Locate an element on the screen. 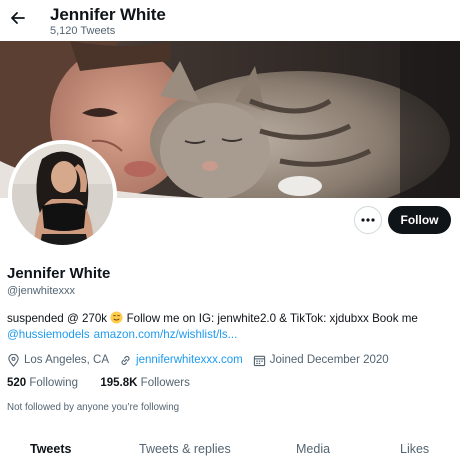  more-options-button is located at coordinates (368, 220).